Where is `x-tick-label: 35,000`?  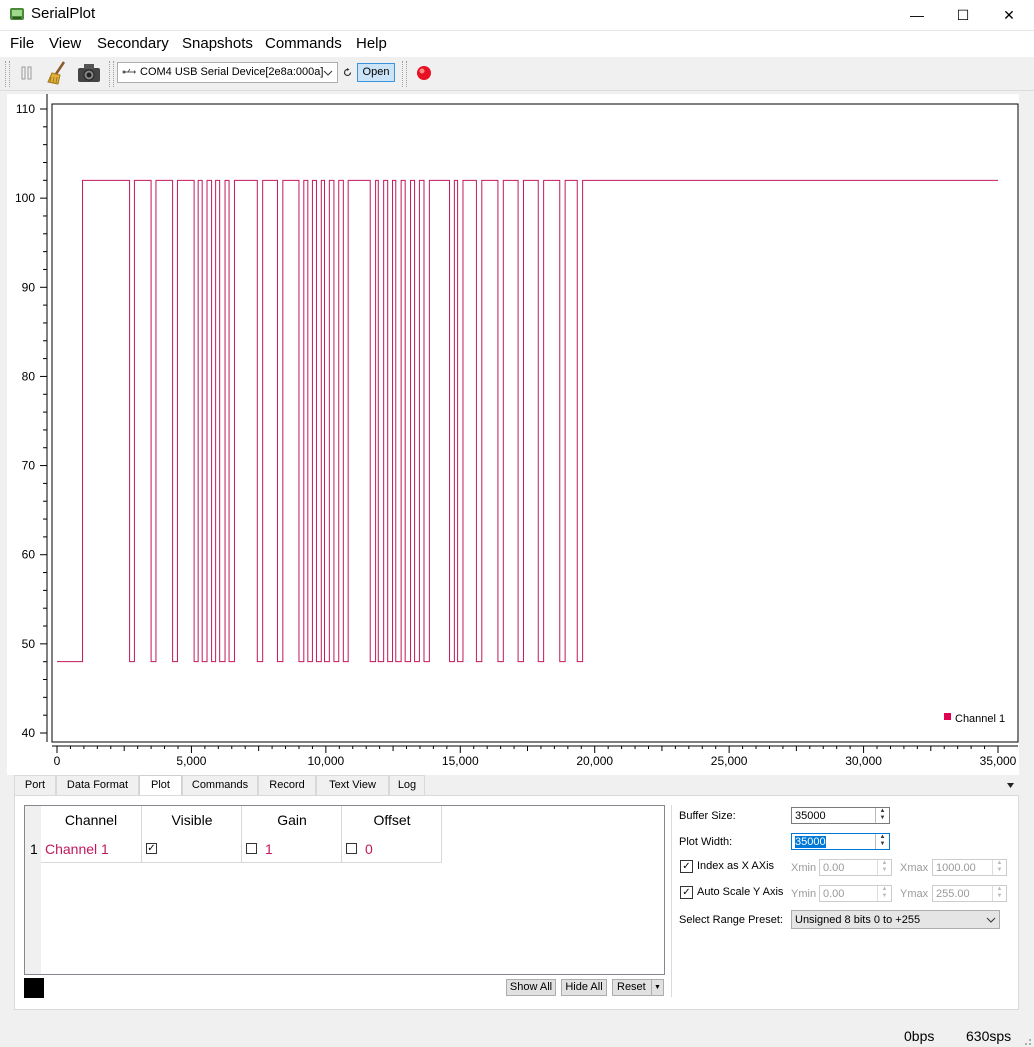
x-tick-label: 35,000 is located at coordinates (998, 761).